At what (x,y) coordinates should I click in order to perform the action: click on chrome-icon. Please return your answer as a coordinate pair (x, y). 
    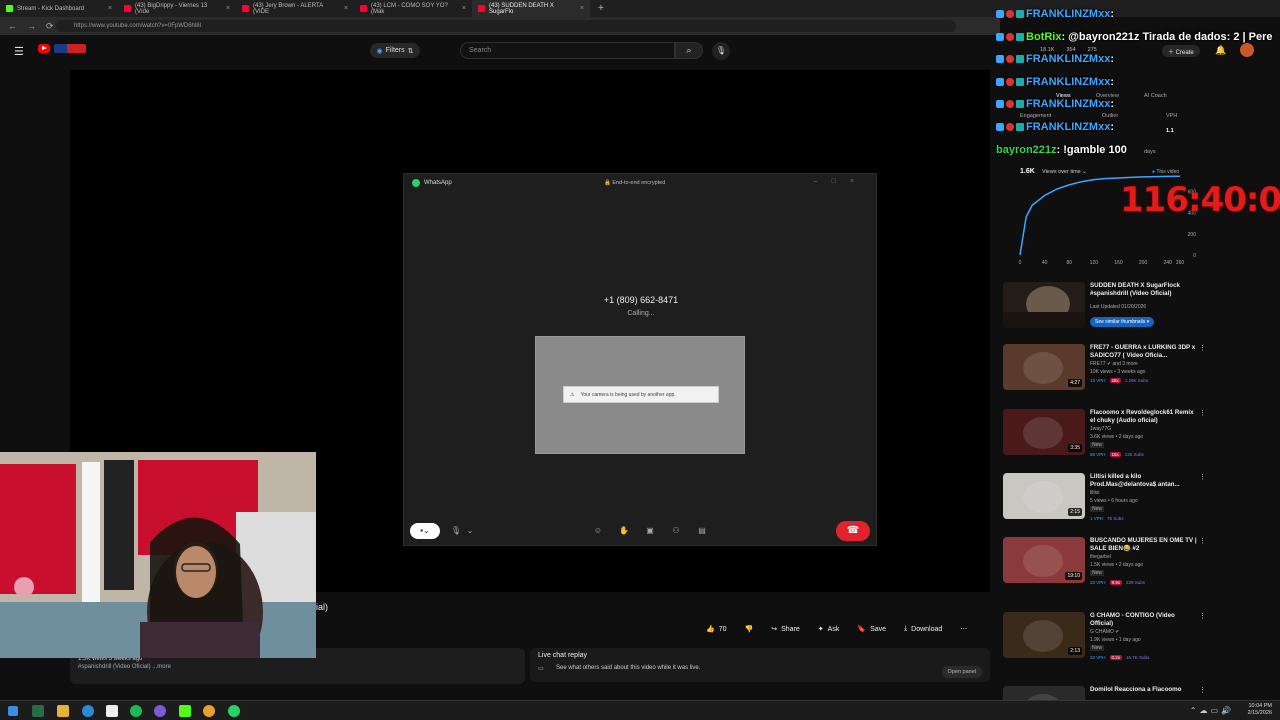
    Looking at the image, I should click on (209, 711).